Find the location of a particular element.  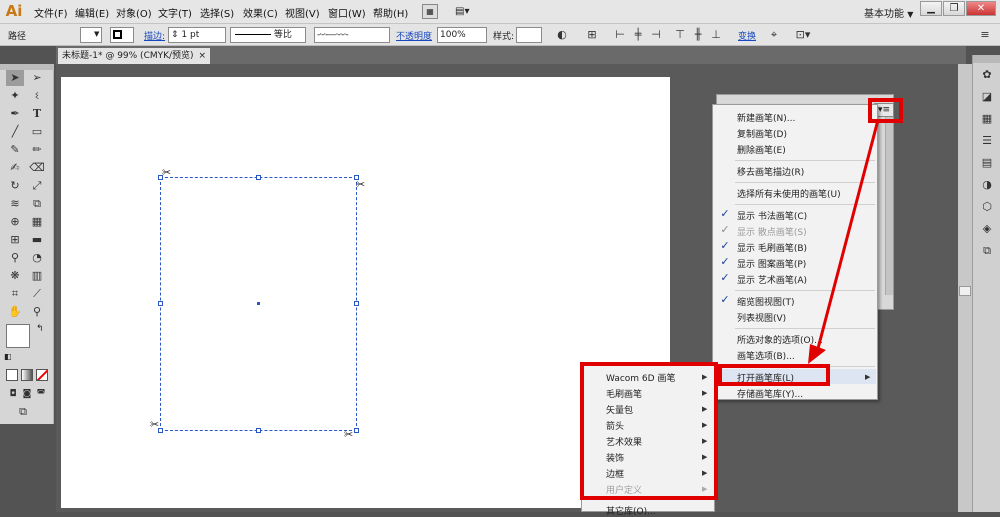

vertical-scrollbar is located at coordinates (965, 288).